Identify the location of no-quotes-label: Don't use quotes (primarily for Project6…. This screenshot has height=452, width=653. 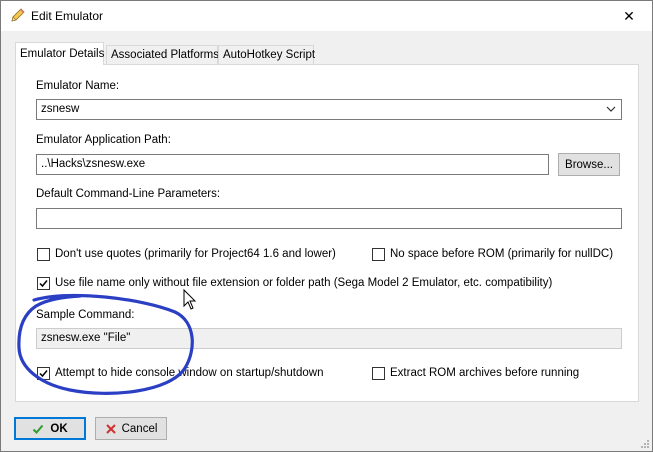
(195, 254).